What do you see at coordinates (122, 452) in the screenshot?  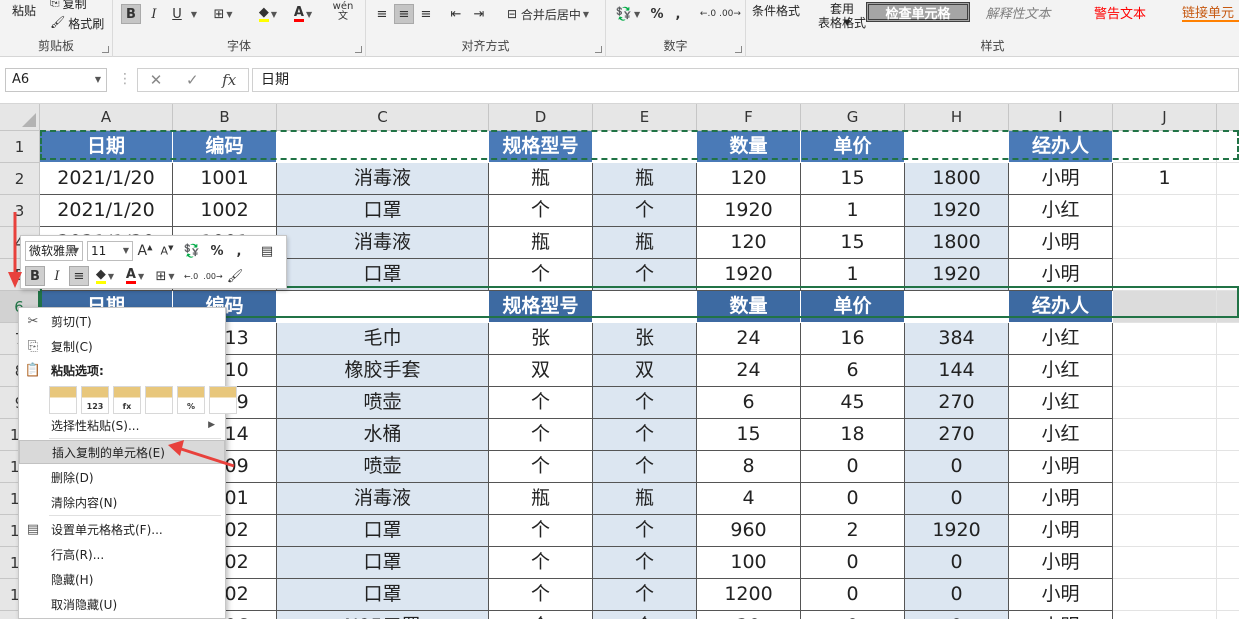 I see `menu-insert-copied-cells: 插入复制的单元格(E)` at bounding box center [122, 452].